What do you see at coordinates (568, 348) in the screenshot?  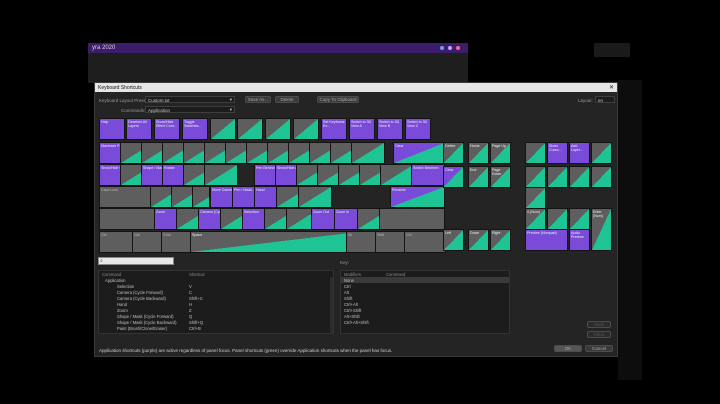 I see `ok-button: OK` at bounding box center [568, 348].